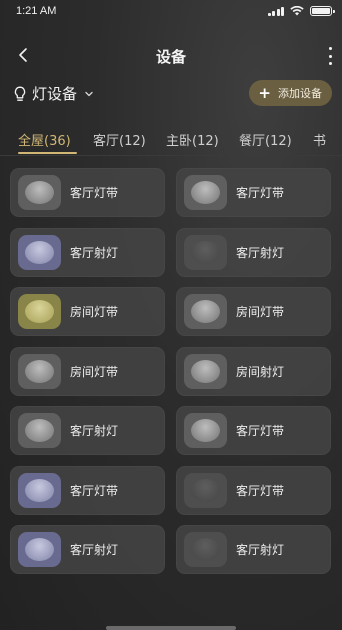  I want to click on status-icons, so click(301, 11).